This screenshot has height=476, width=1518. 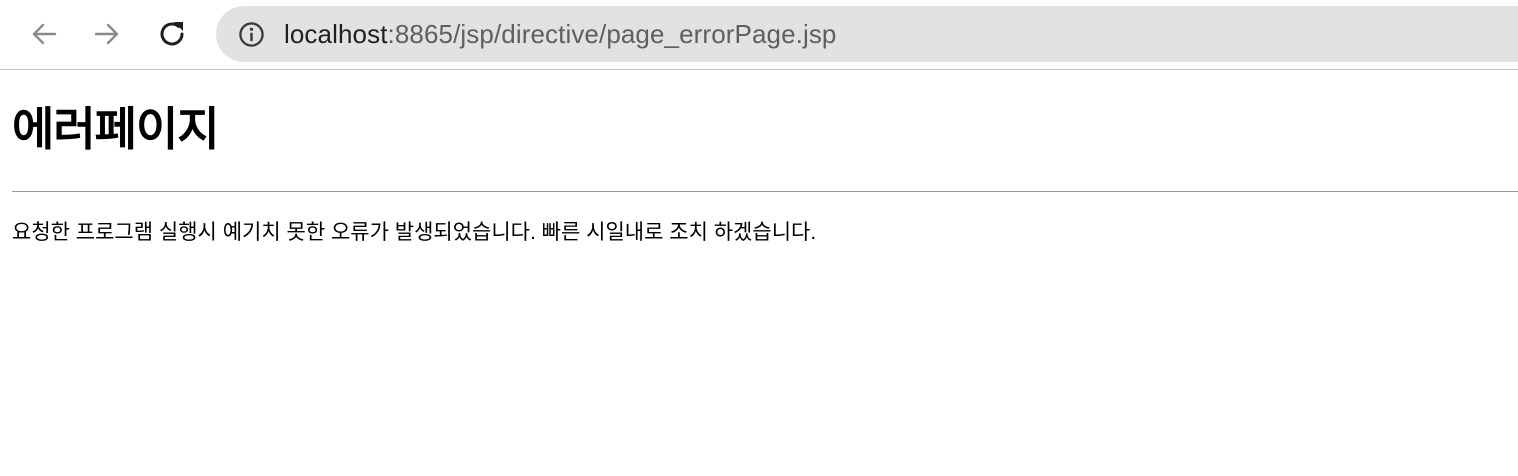 I want to click on back-button, so click(x=44, y=34).